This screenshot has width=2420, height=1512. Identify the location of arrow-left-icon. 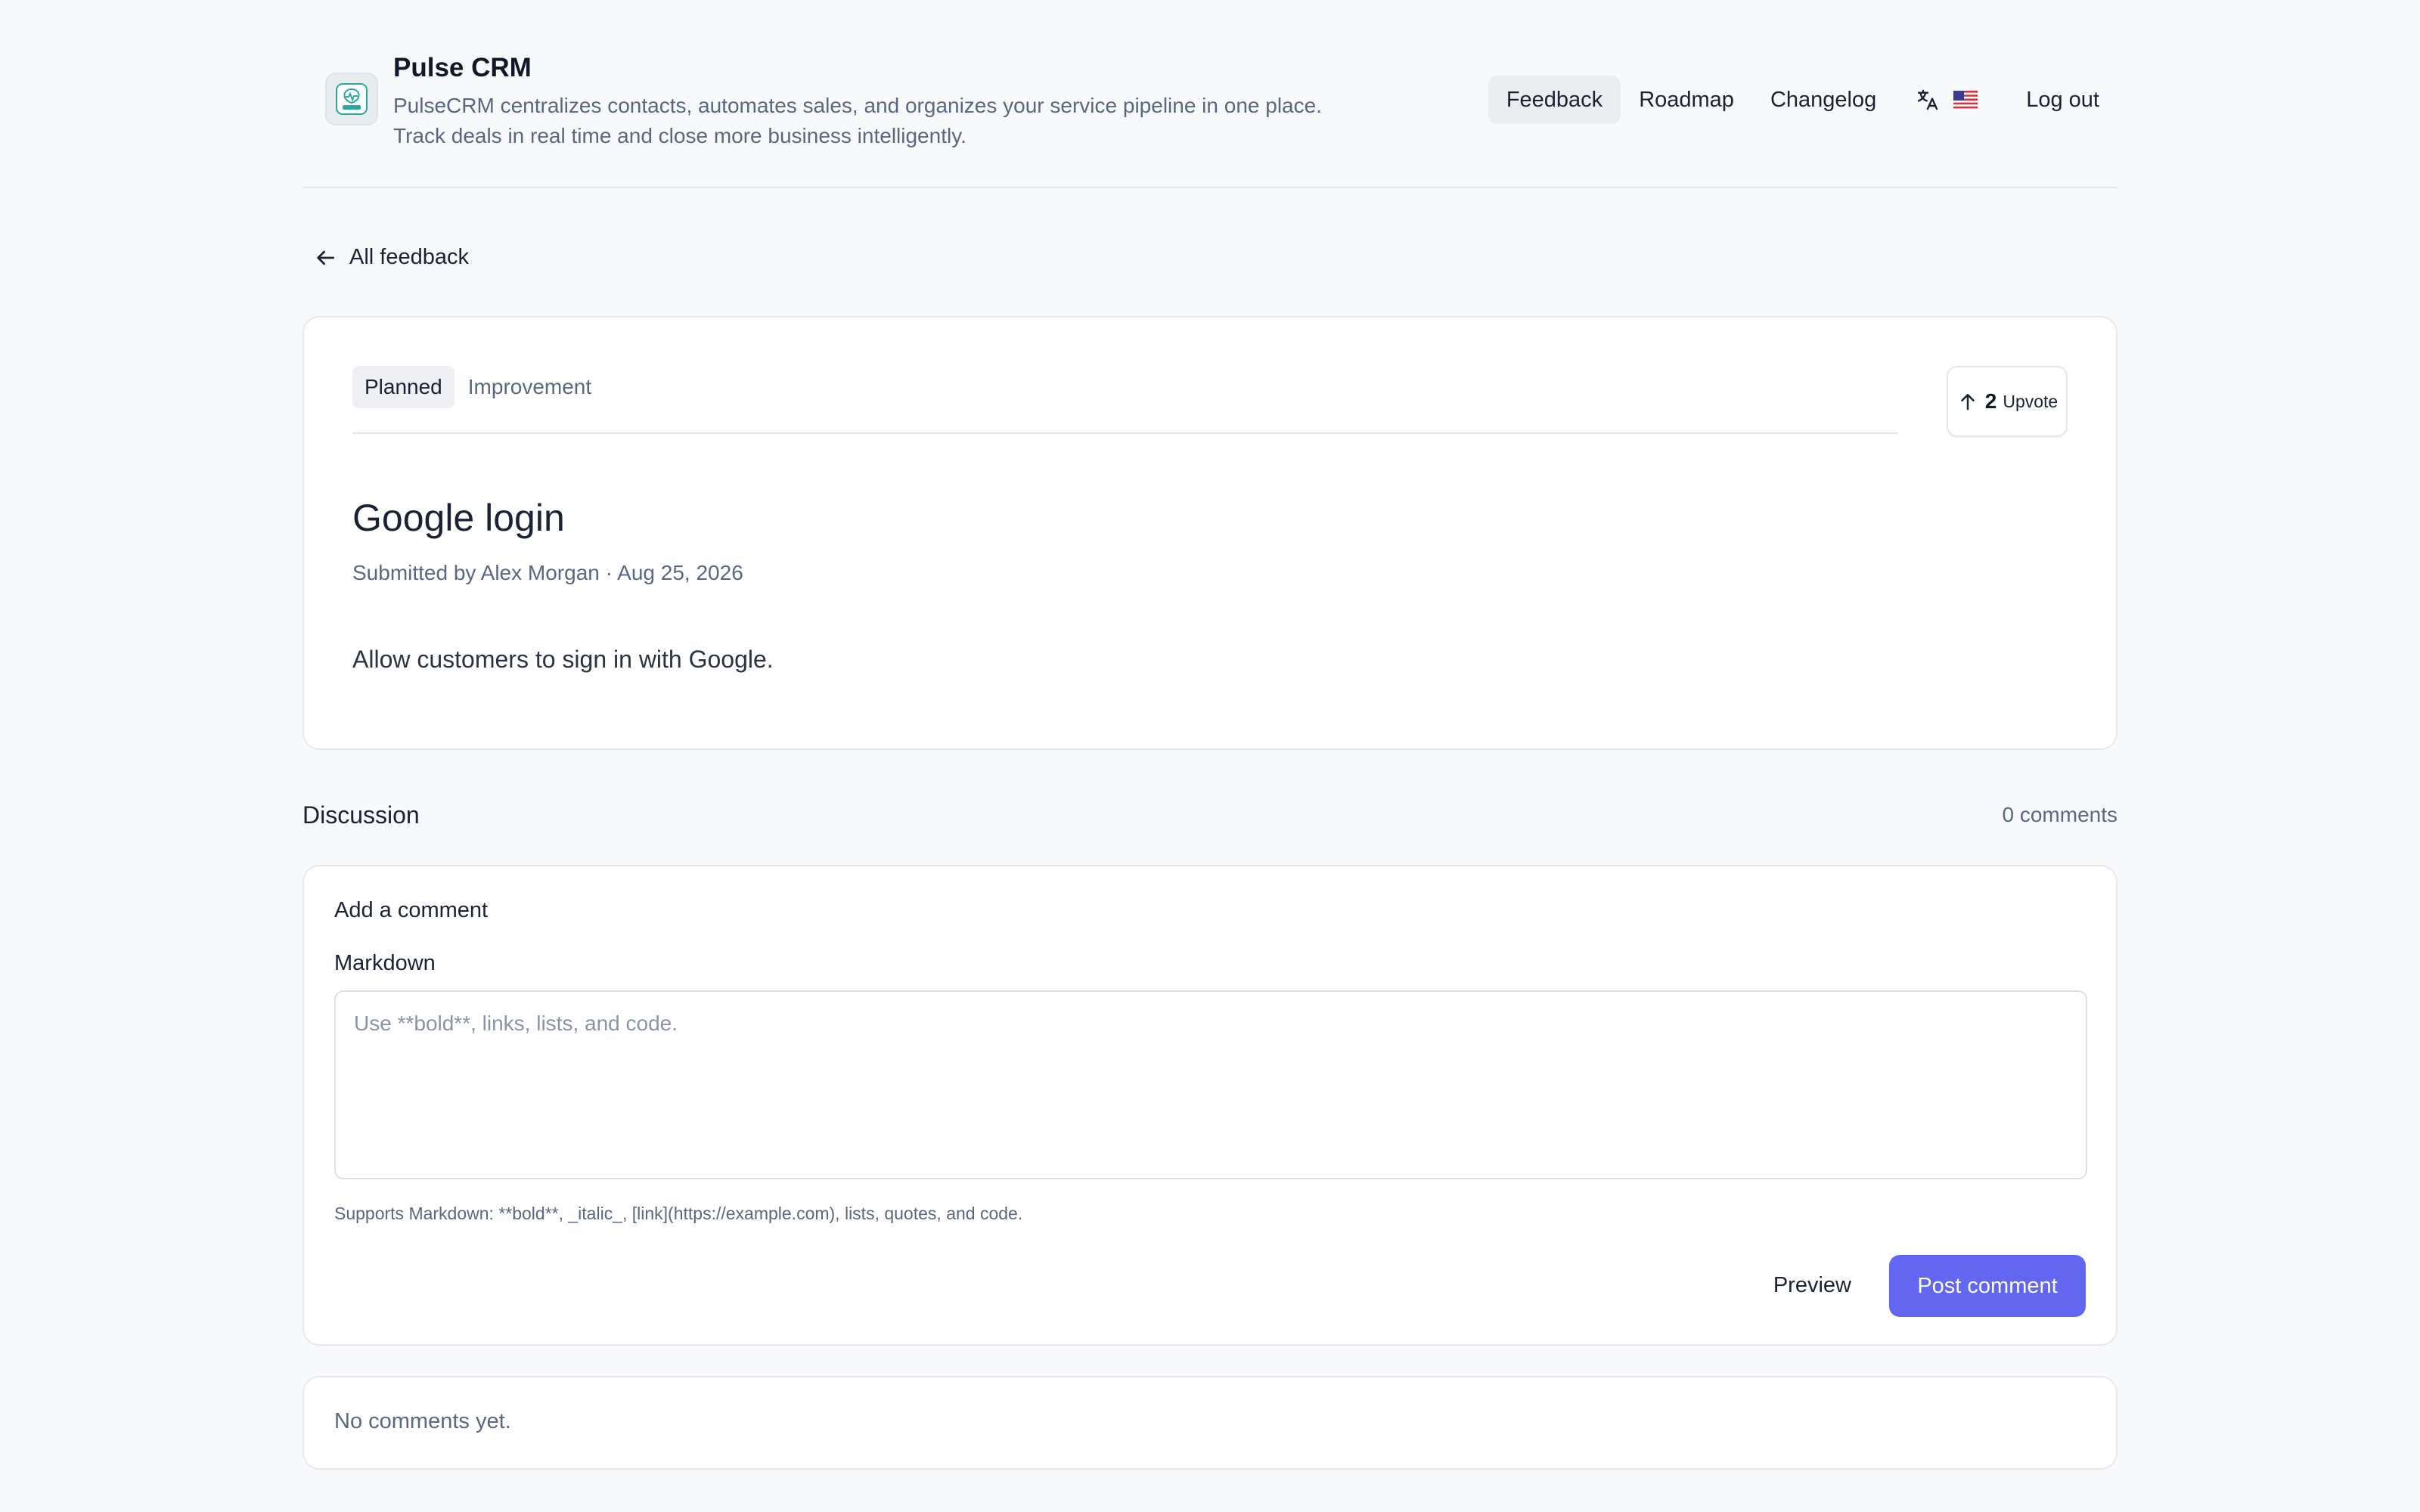
(325, 257).